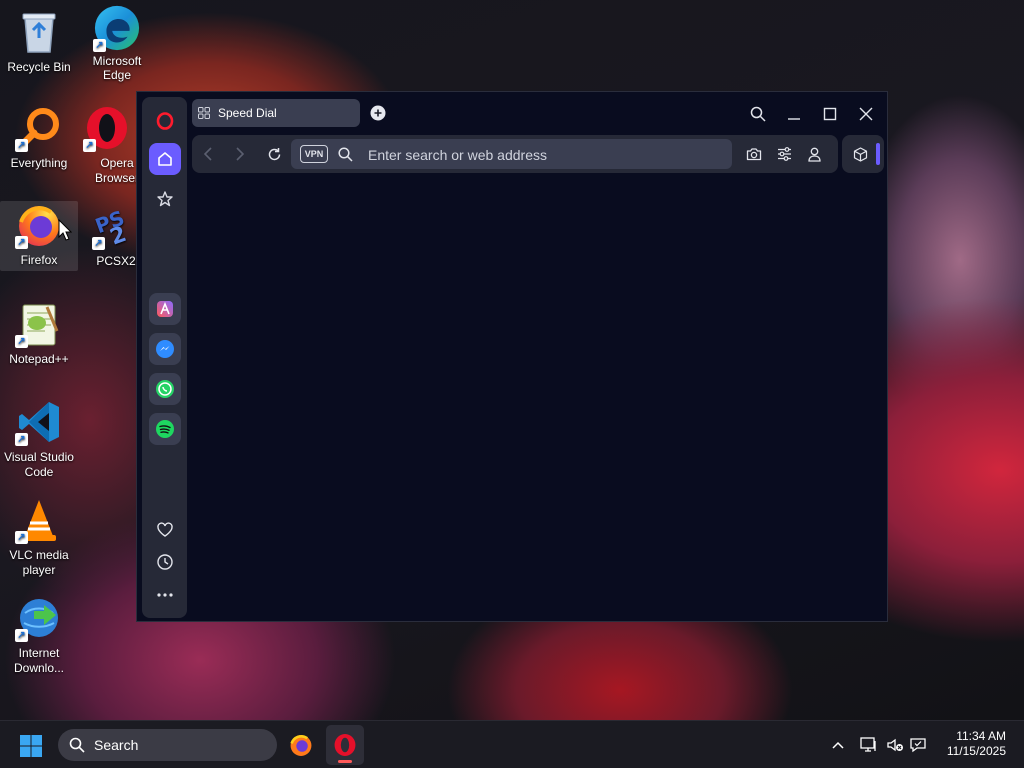 This screenshot has width=1024, height=768. I want to click on extensions-area, so click(863, 154).